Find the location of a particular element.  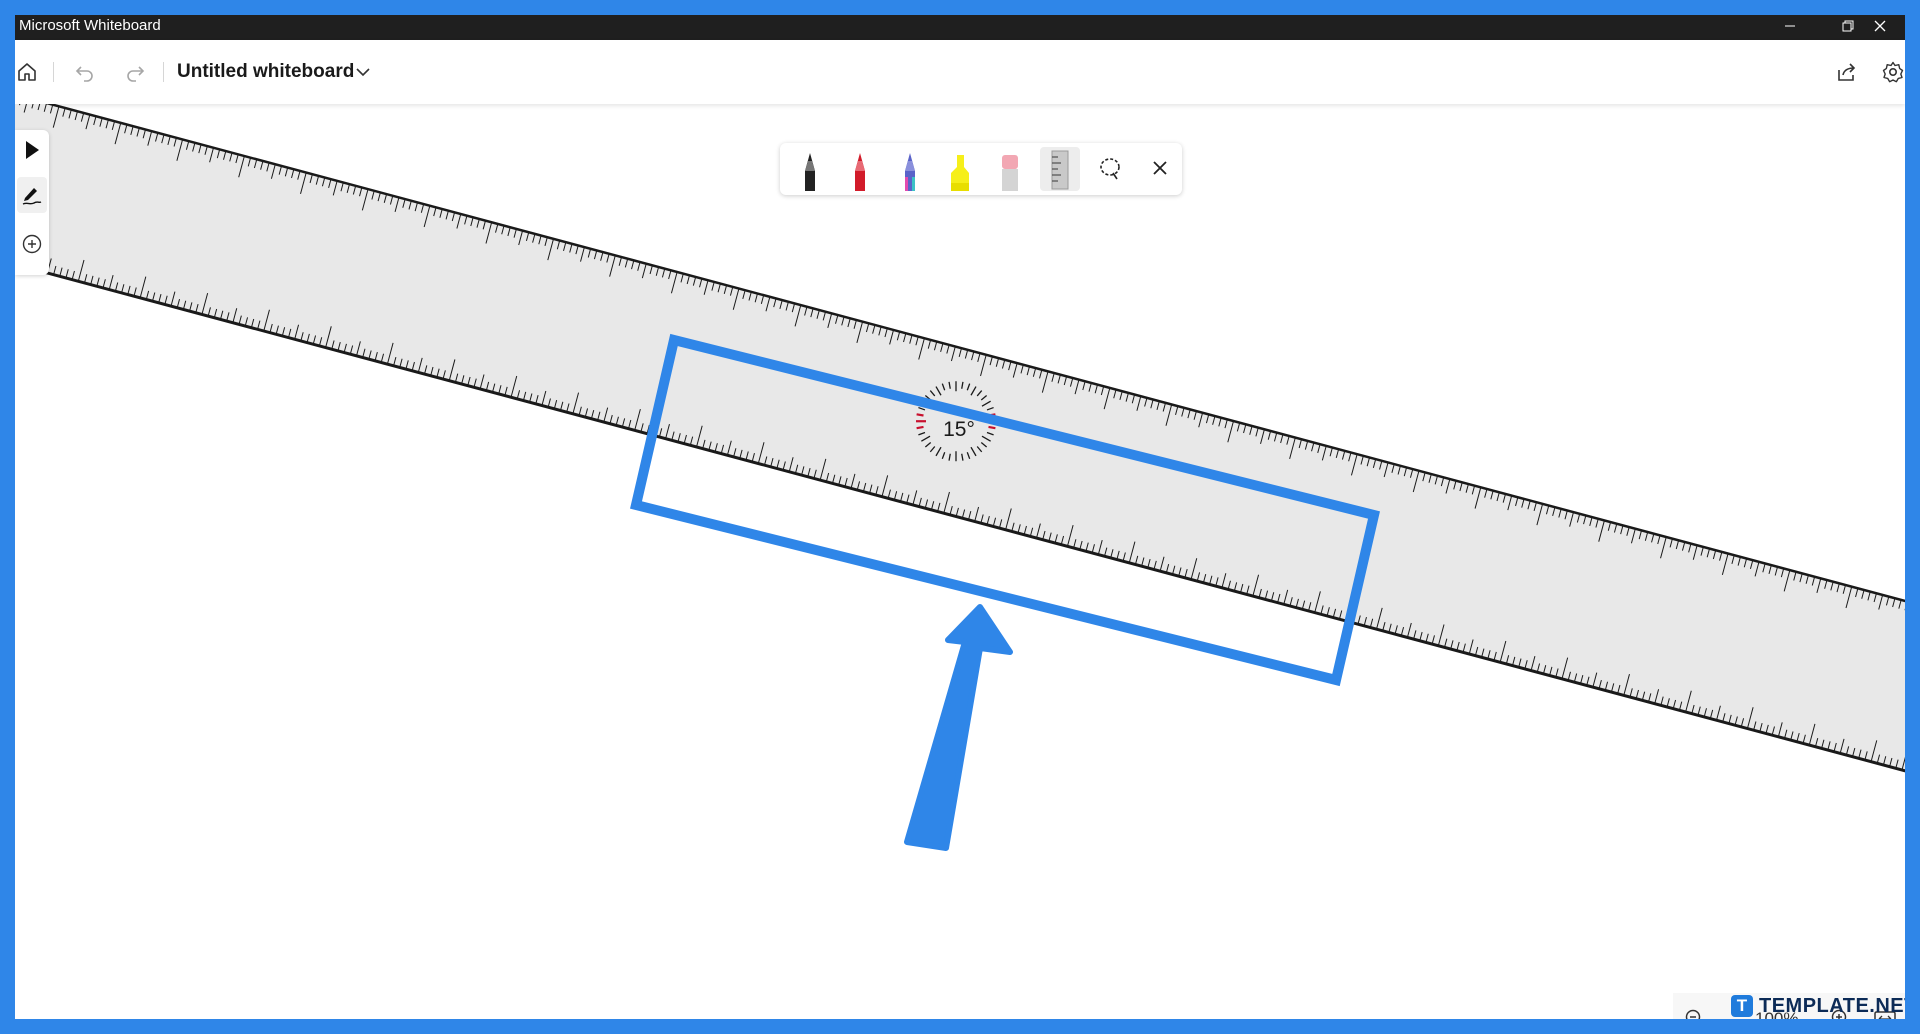

add-button is located at coordinates (32, 244).